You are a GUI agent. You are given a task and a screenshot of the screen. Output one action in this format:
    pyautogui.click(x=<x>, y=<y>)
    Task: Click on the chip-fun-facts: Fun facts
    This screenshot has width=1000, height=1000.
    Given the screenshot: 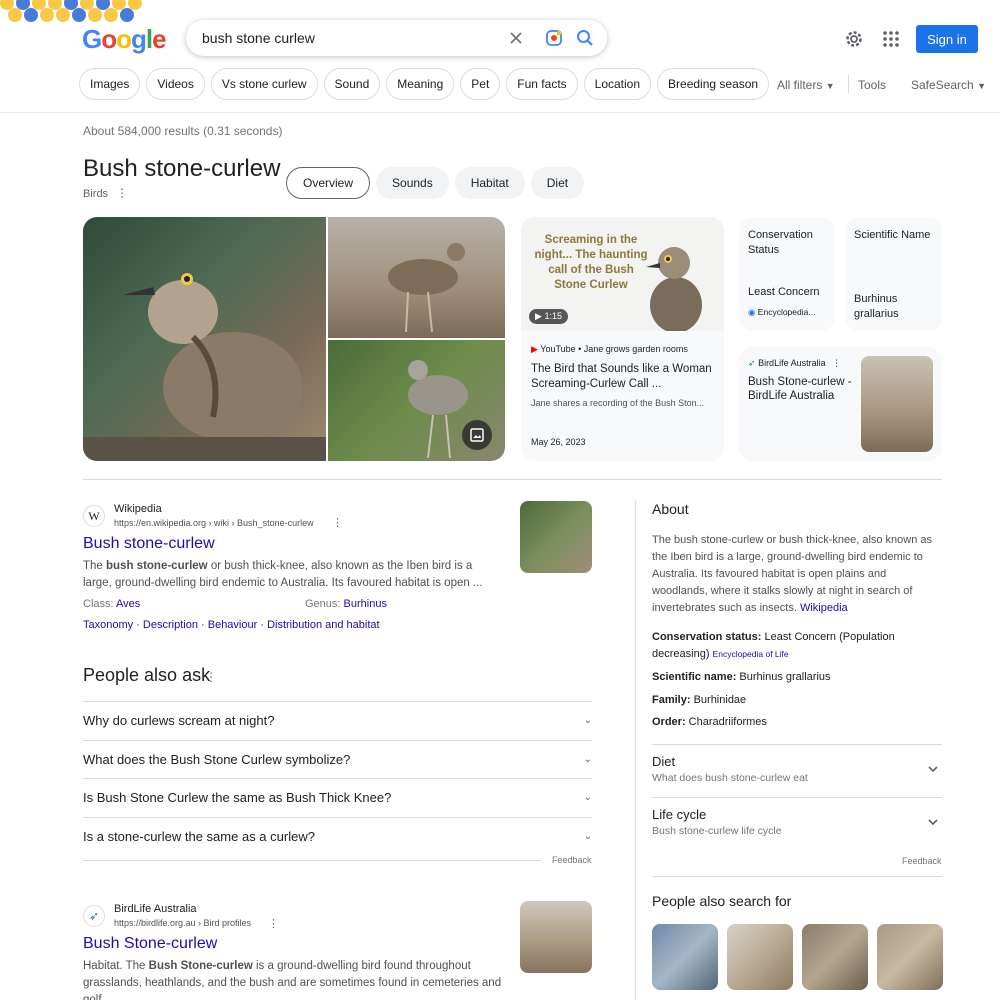 What is the action you would take?
    pyautogui.click(x=542, y=84)
    